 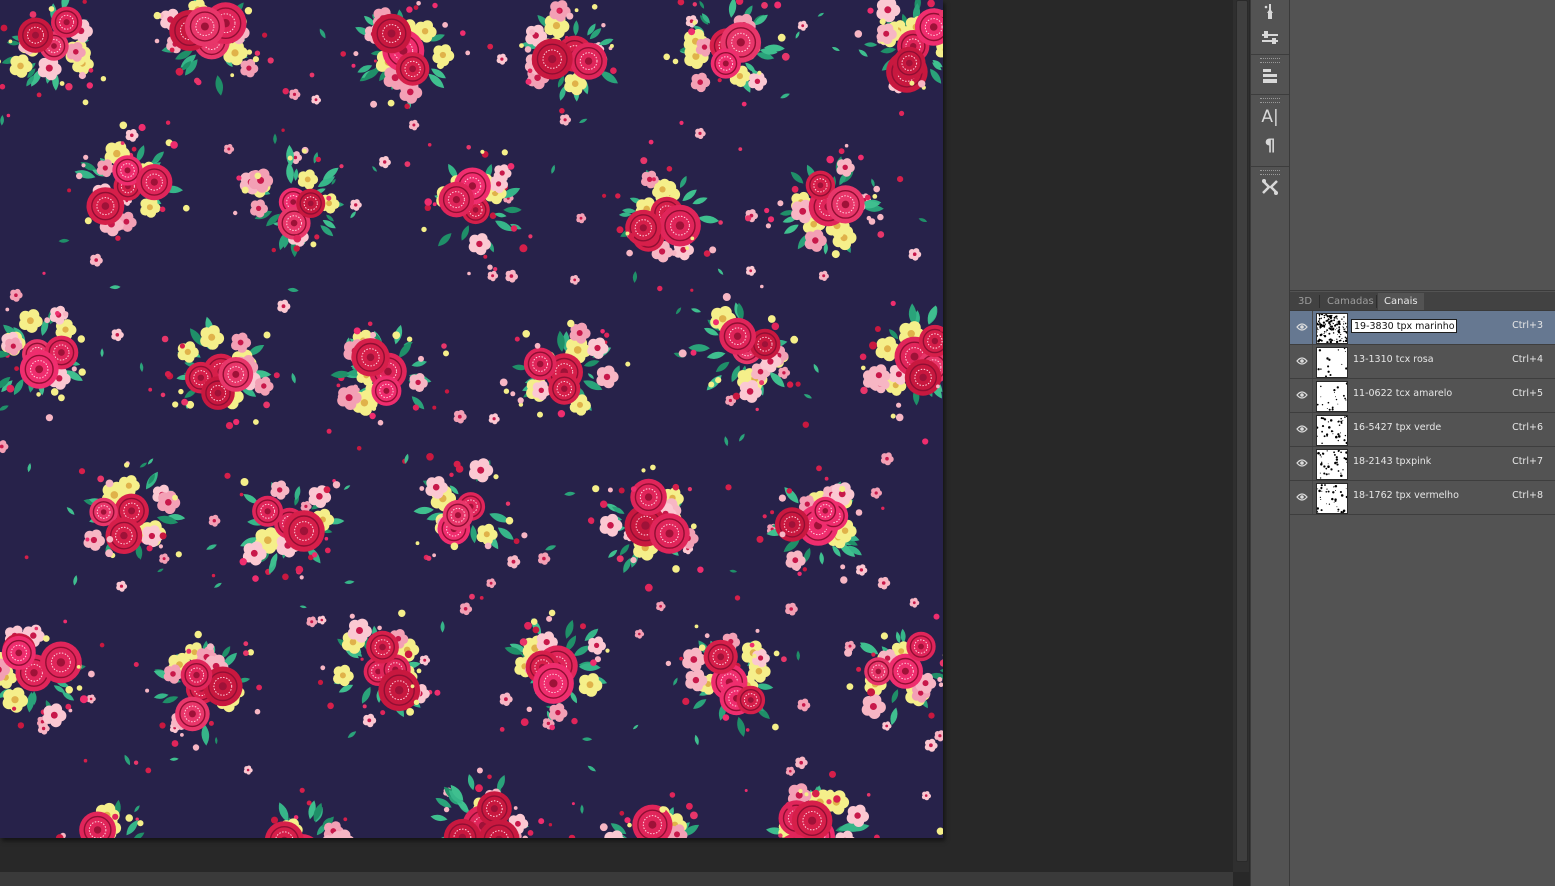 I want to click on upper-panel-area, so click(x=1422, y=145).